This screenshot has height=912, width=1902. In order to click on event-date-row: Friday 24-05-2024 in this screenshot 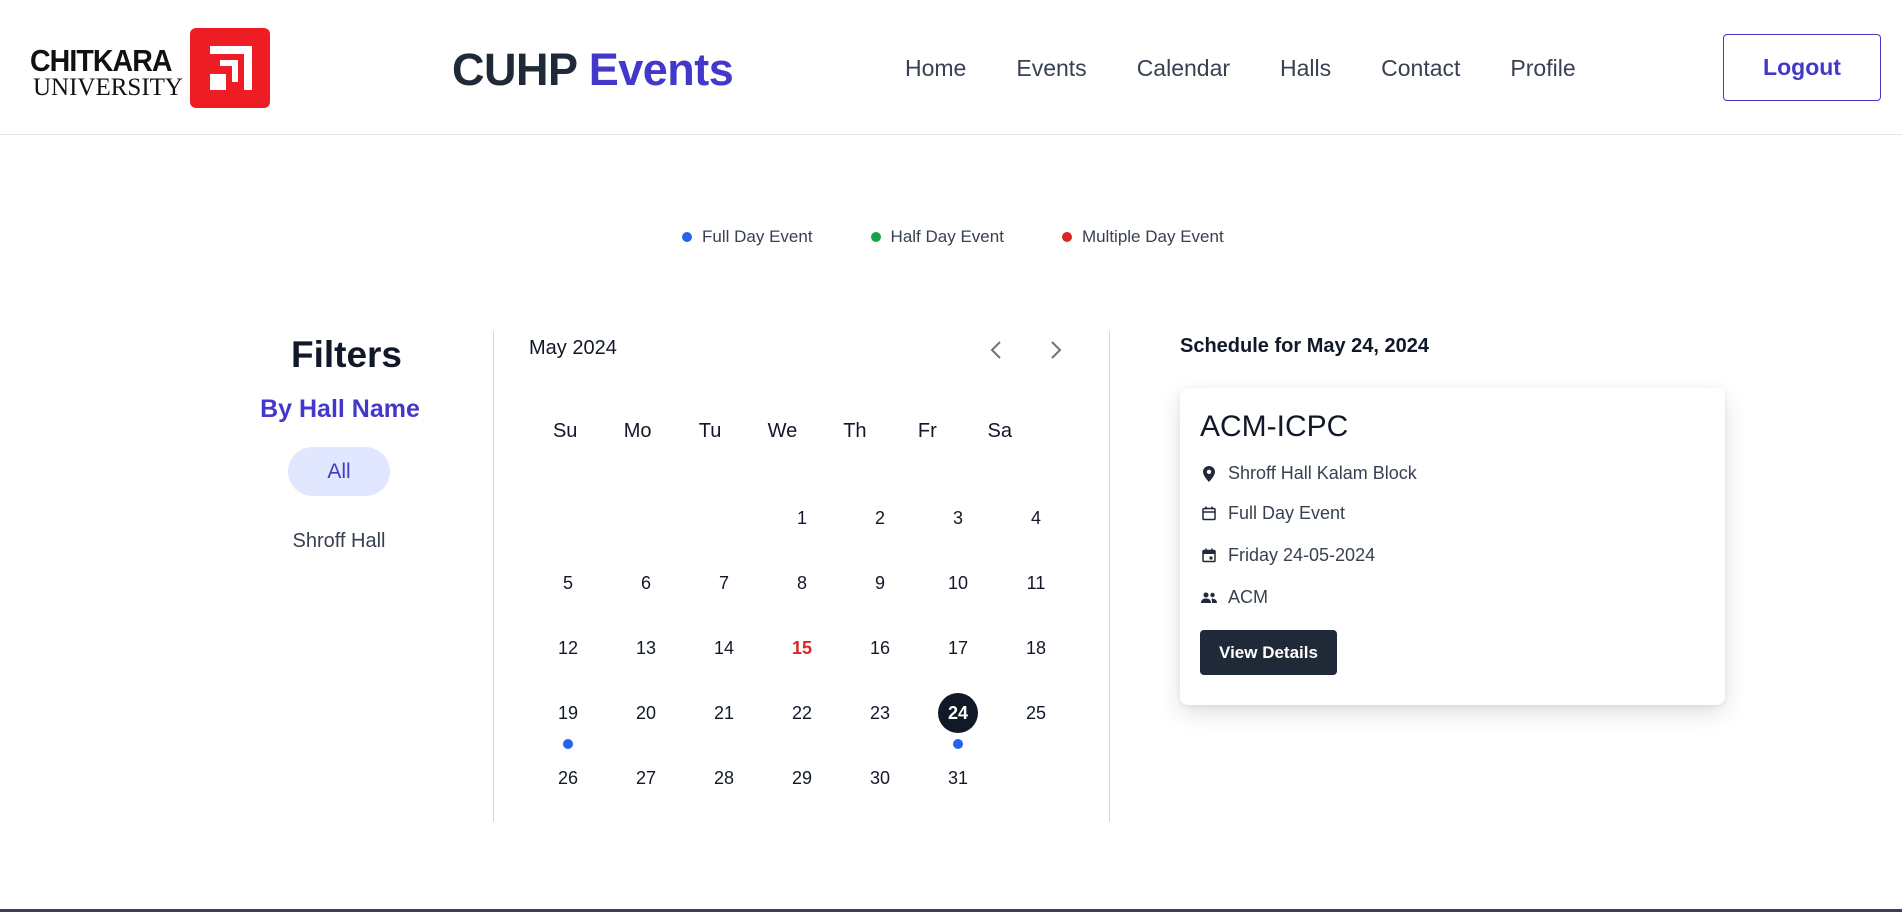, I will do `click(1287, 555)`.